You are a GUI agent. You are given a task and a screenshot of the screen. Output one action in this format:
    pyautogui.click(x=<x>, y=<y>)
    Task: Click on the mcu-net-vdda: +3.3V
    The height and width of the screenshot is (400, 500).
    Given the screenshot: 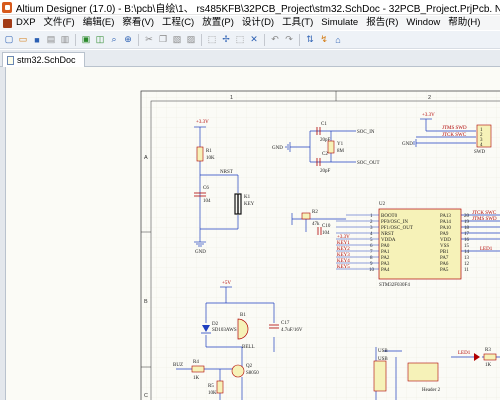 What is the action you would take?
    pyautogui.click(x=343, y=237)
    